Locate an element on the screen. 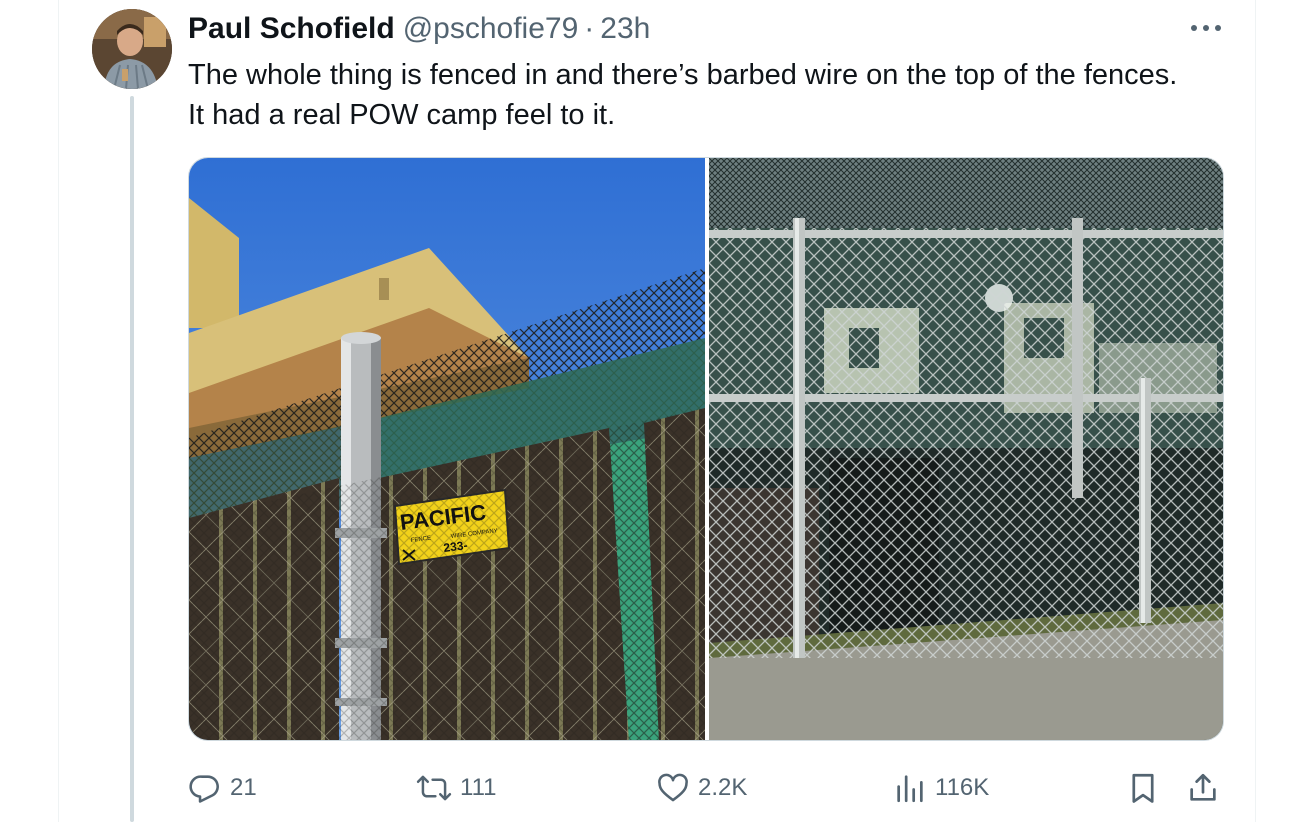  views-button: 116K is located at coordinates (941, 788).